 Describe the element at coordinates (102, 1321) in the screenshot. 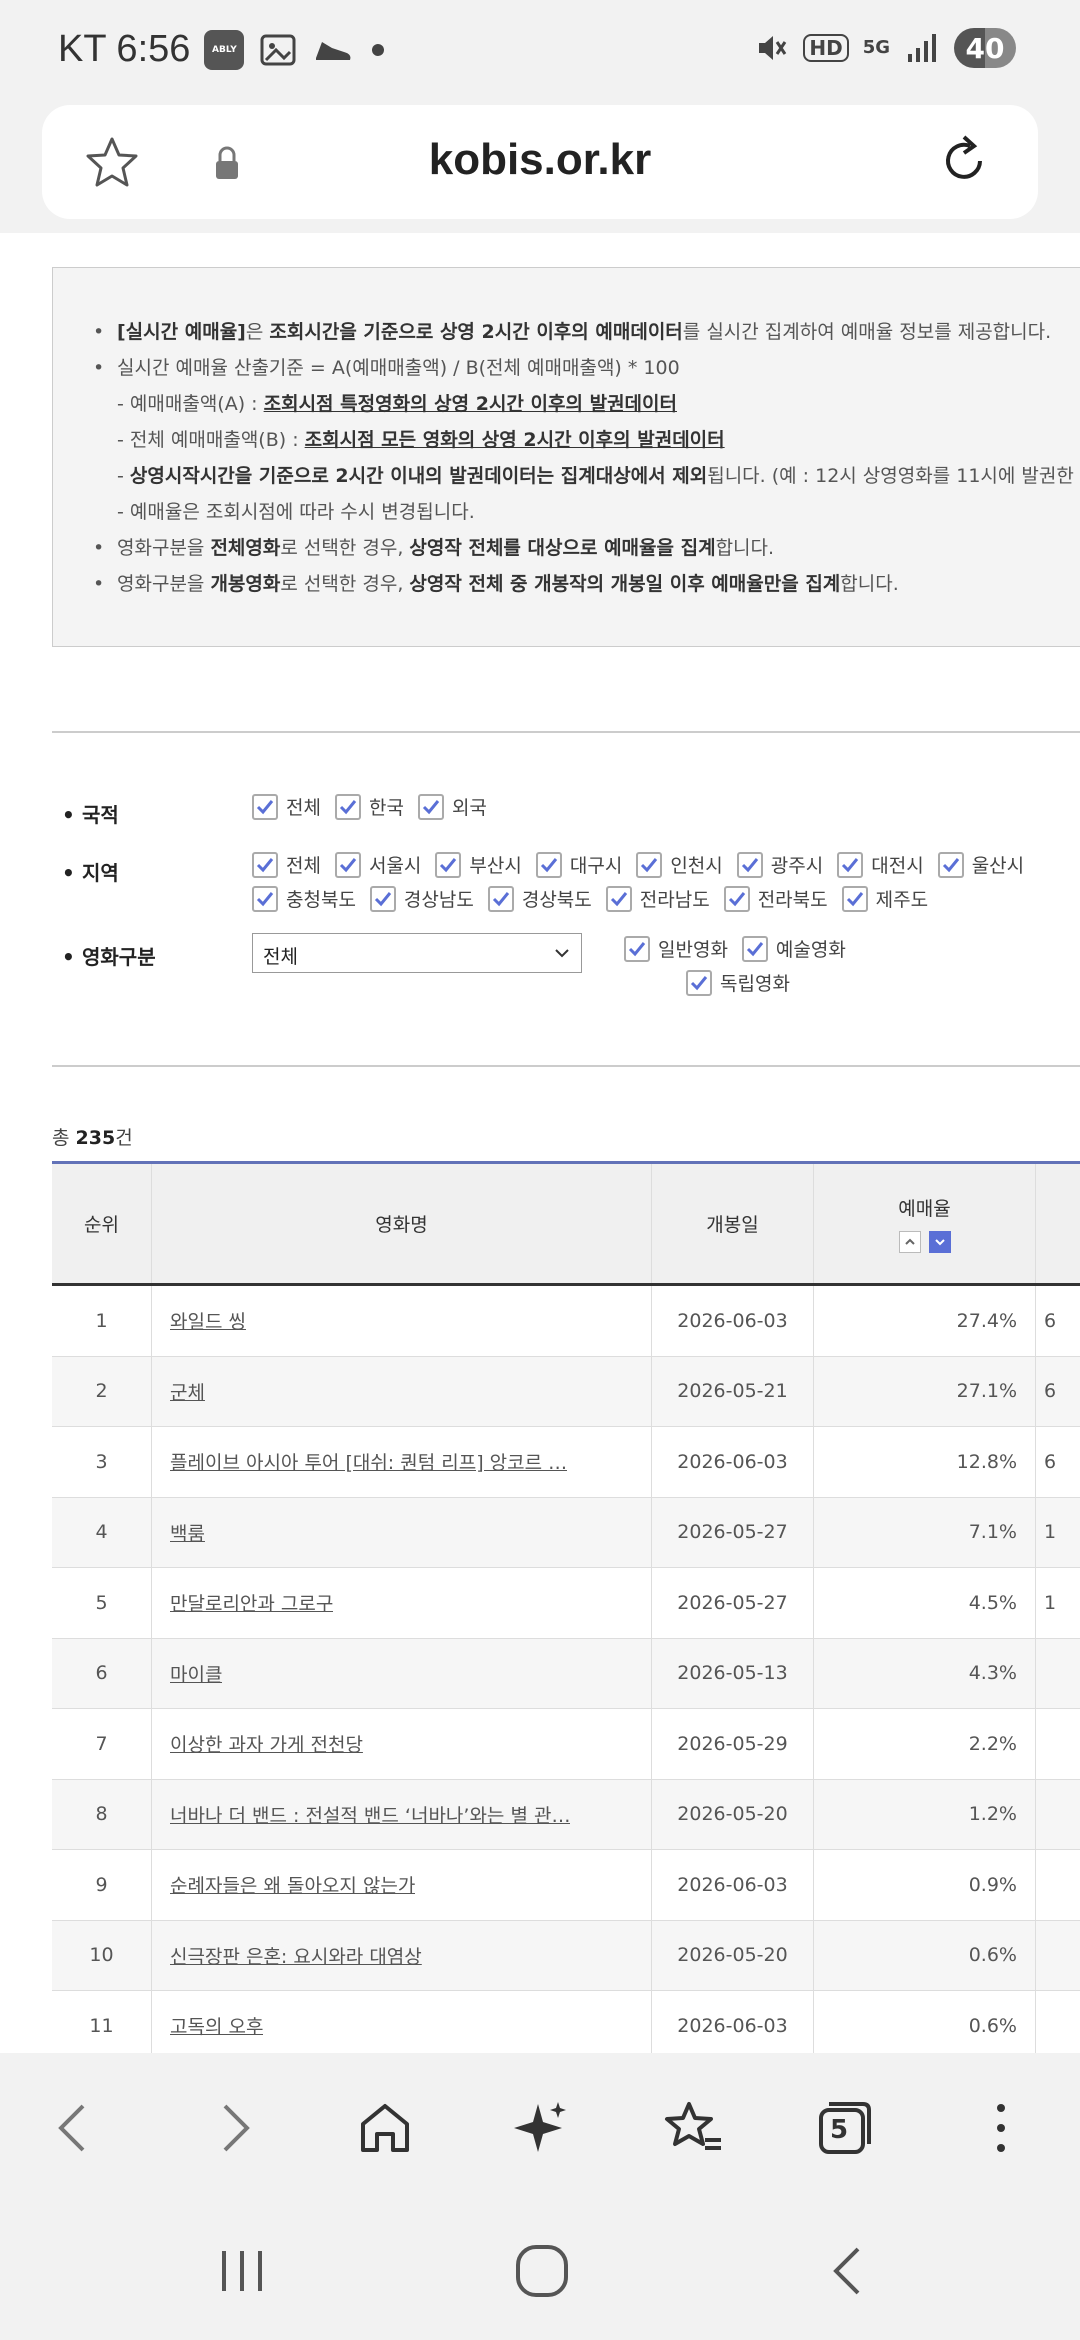

I see `cell-rank: 1` at that location.